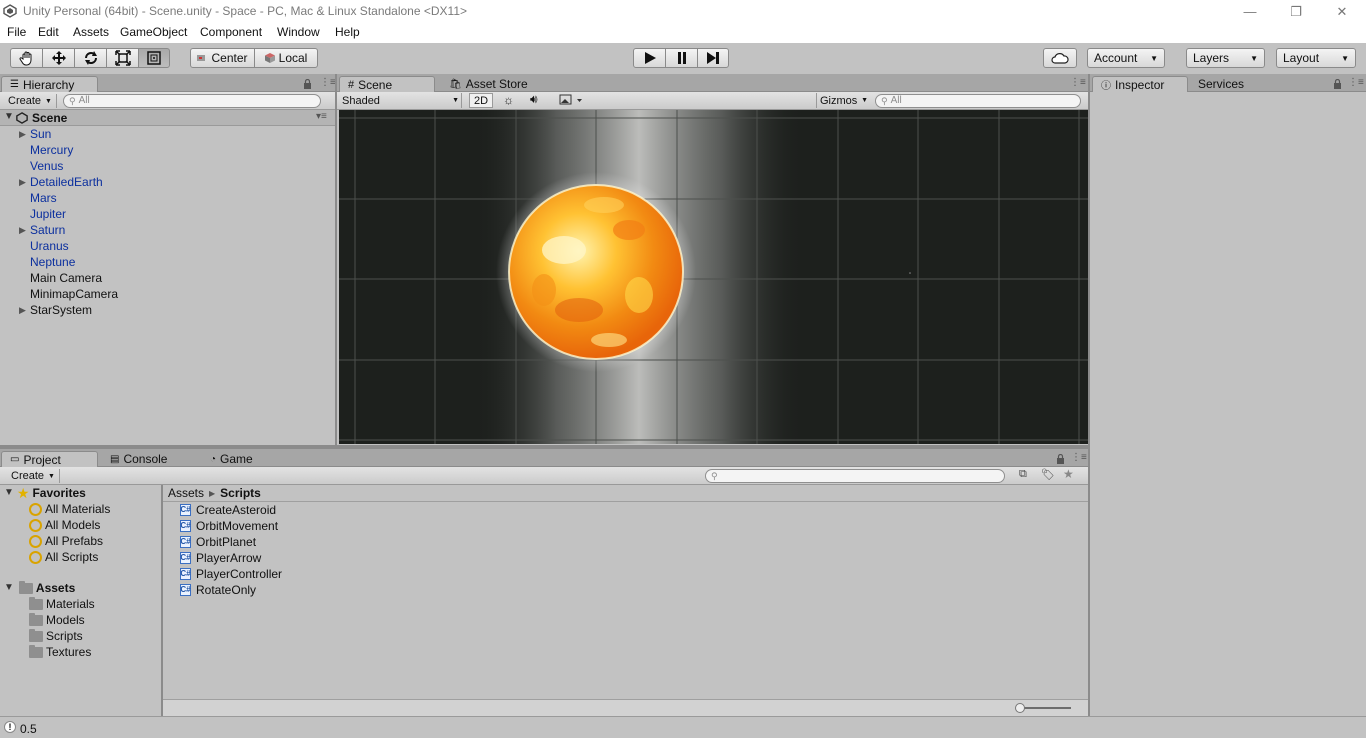 The height and width of the screenshot is (738, 1366). Describe the element at coordinates (192, 101) in the screenshot. I see `hierarchy-search-input: ⚲ All` at that location.